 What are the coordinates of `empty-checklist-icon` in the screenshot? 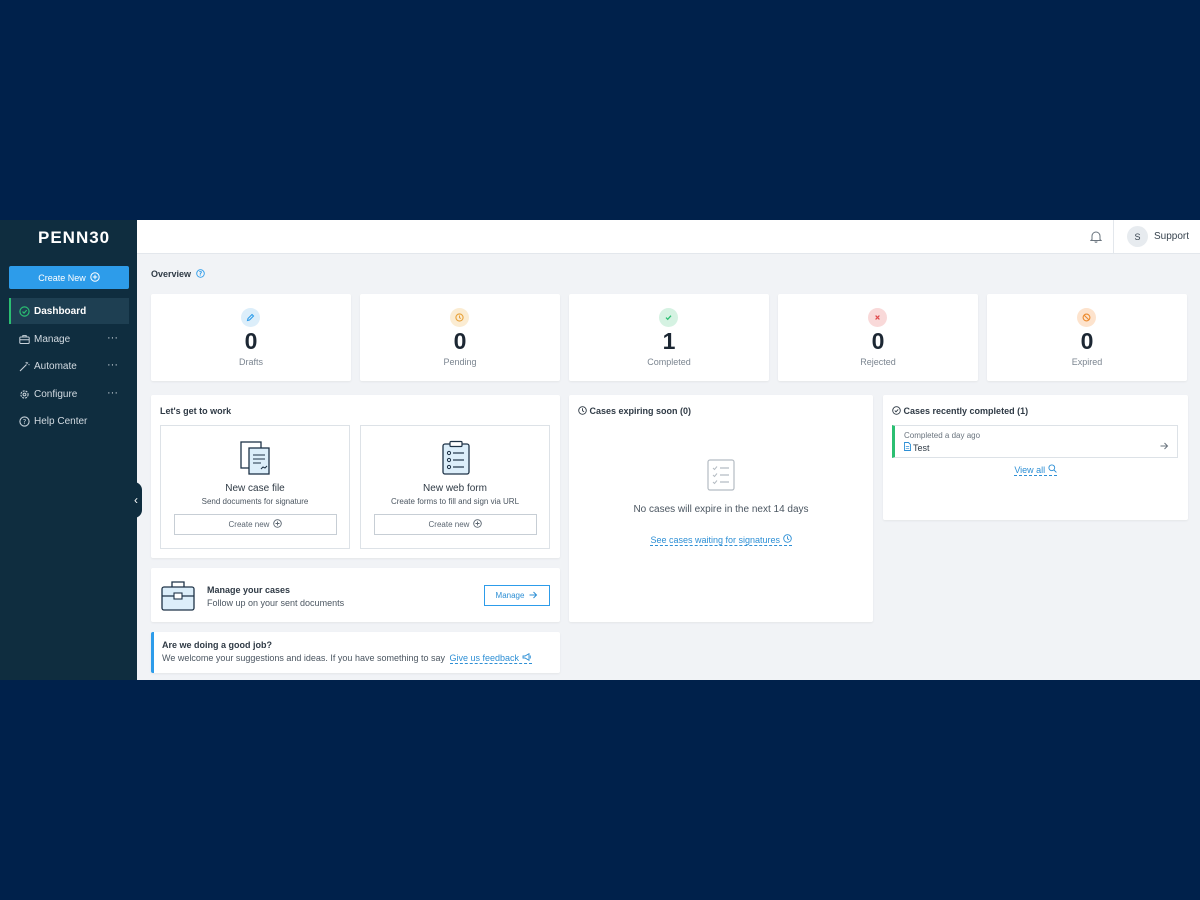 It's located at (721, 477).